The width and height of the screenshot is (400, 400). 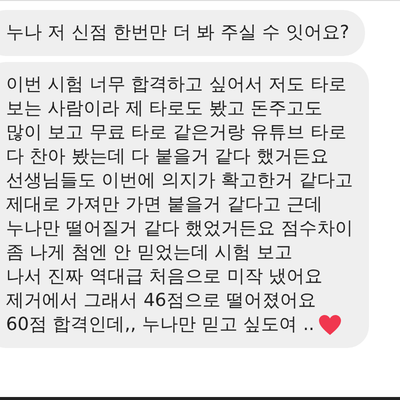 What do you see at coordinates (161, 301) in the screenshot?
I see `message-text: 제거에서 그래서 46점으로 떨어졌어요` at bounding box center [161, 301].